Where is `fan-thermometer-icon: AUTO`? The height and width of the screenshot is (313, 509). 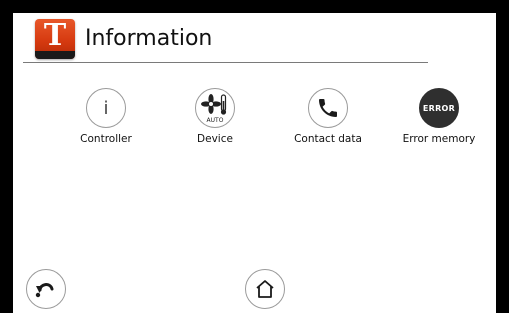 fan-thermometer-icon: AUTO is located at coordinates (214, 109).